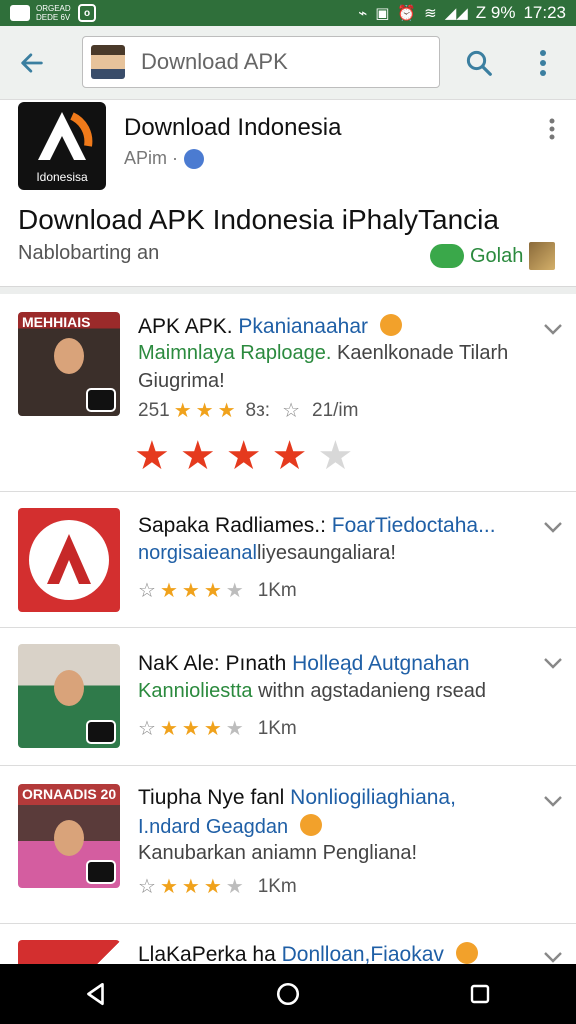  I want to click on badge-thumbnail, so click(542, 256).